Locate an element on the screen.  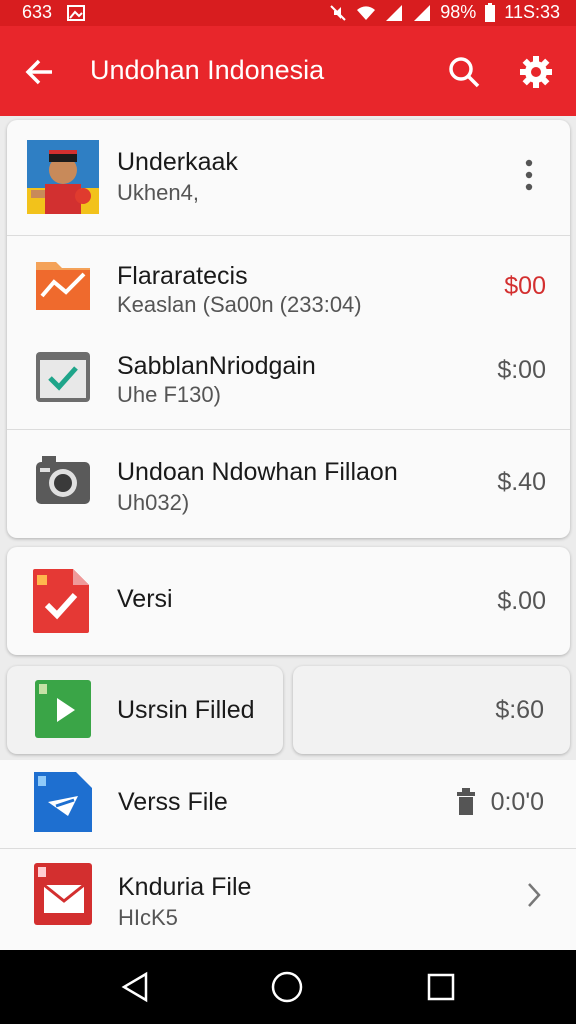
item-subtitle: HIcK5 is located at coordinates (148, 917).